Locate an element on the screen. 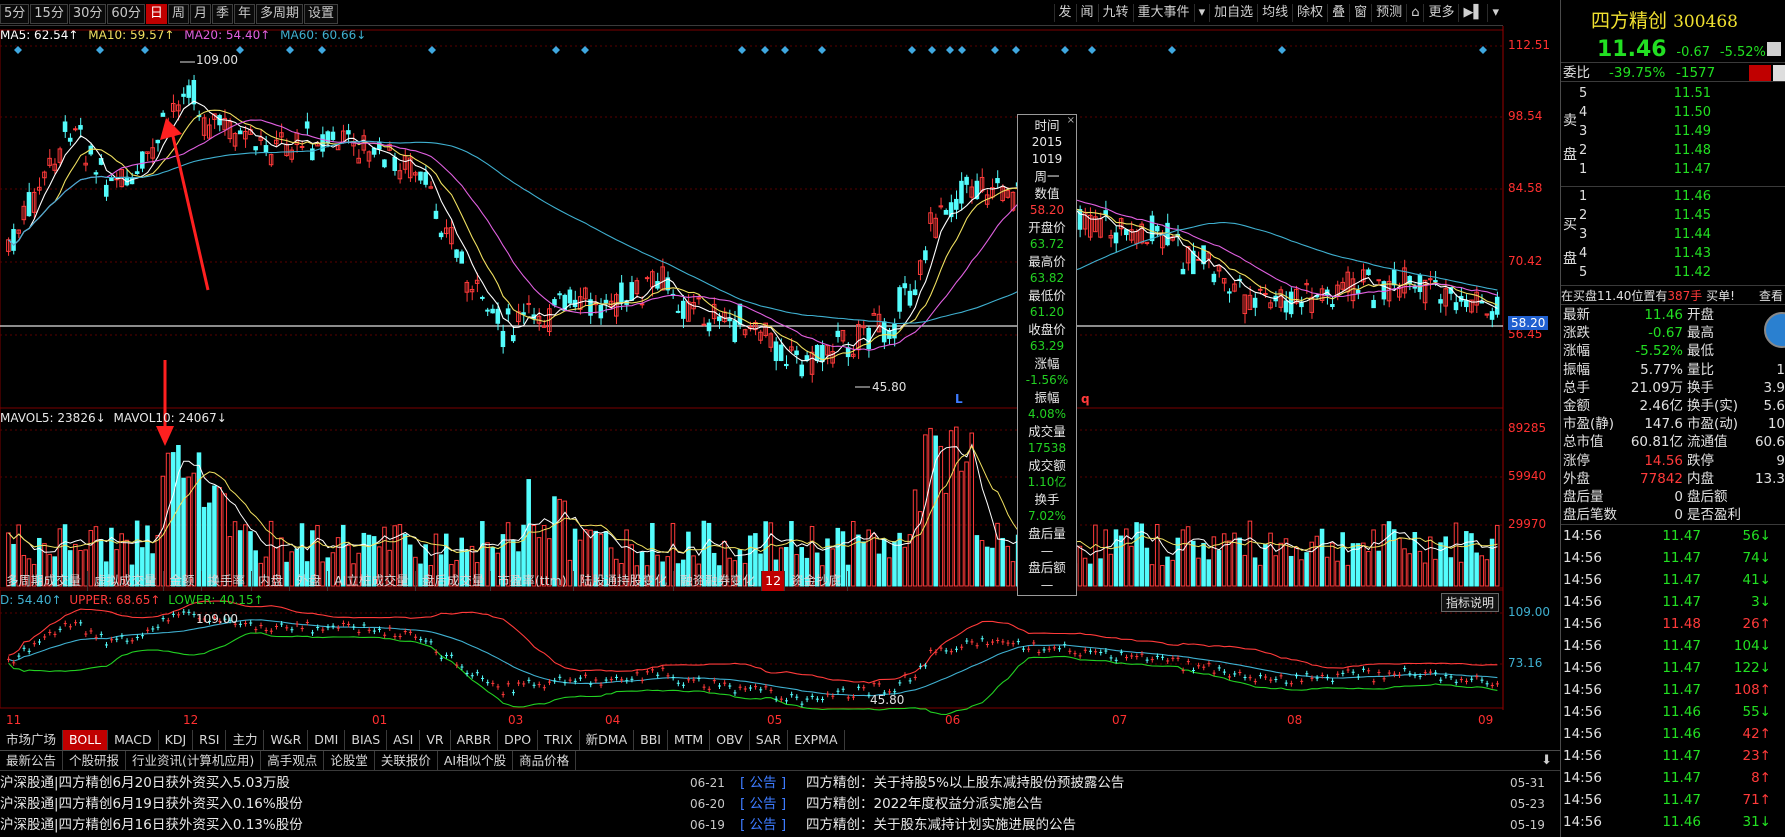 The image size is (1785, 837). volume-tab-10: 融资融券变化 is located at coordinates (718, 581).